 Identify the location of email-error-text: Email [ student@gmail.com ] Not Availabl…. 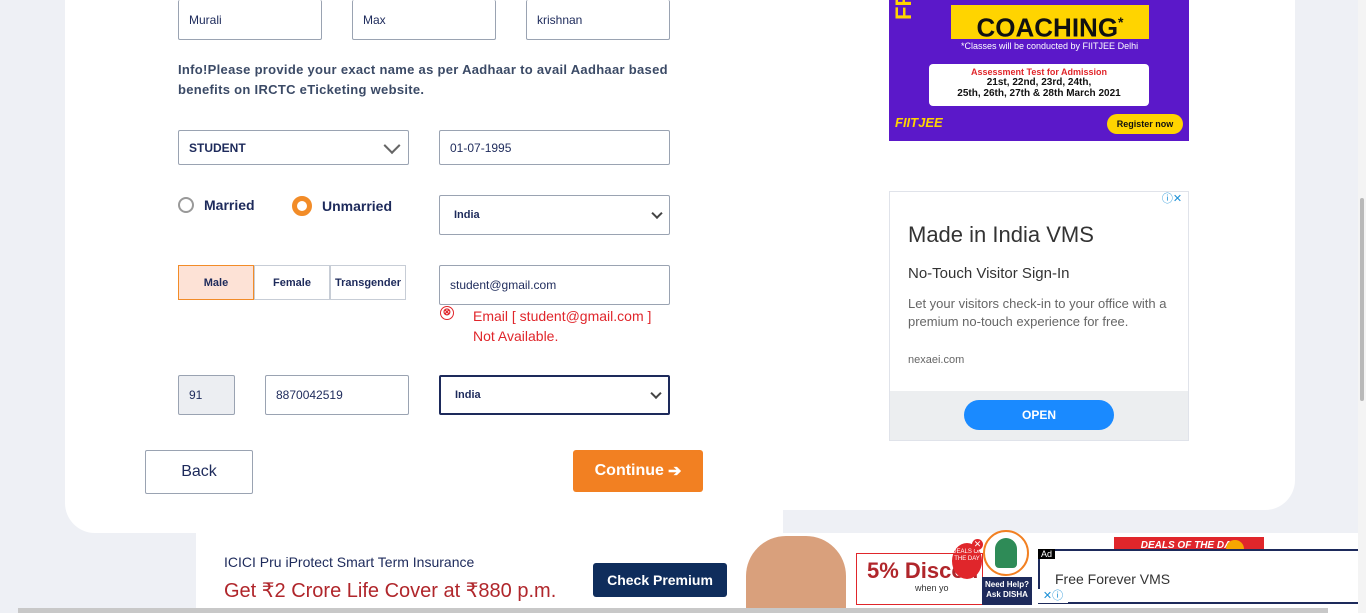
(562, 326).